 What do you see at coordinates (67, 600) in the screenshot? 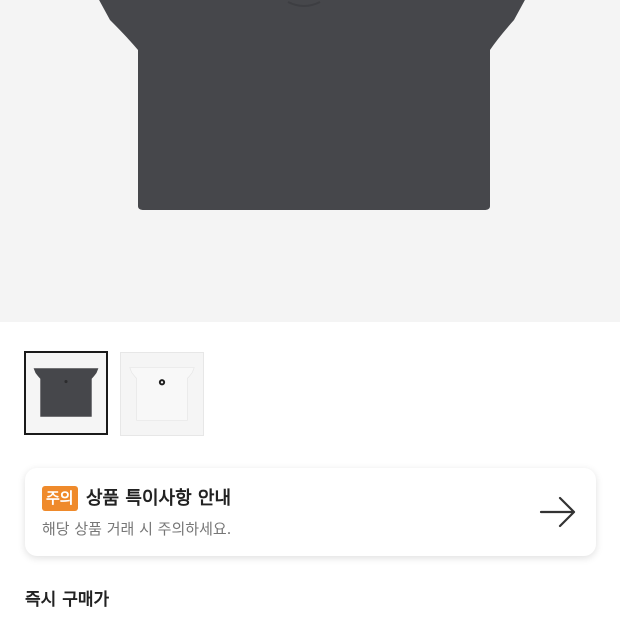
I see `instant-buy-price-title: 즉시 구매가` at bounding box center [67, 600].